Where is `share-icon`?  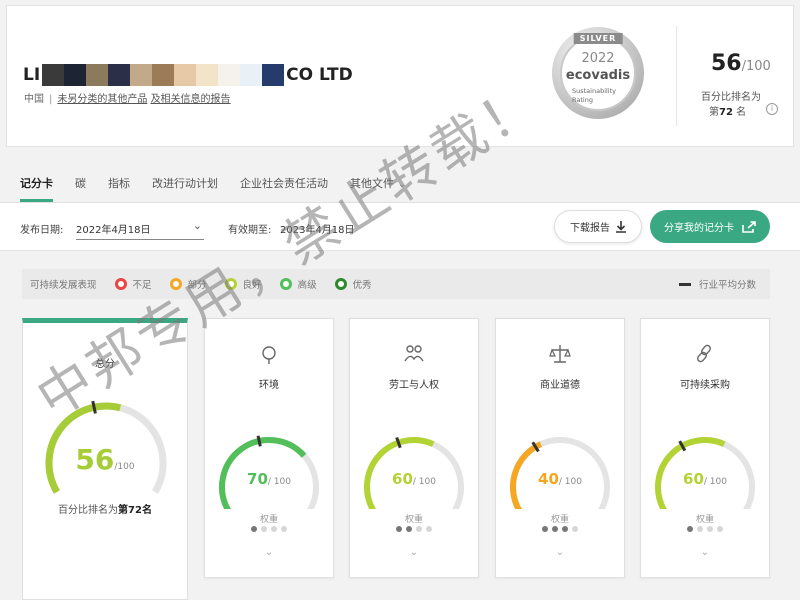
share-icon is located at coordinates (749, 226).